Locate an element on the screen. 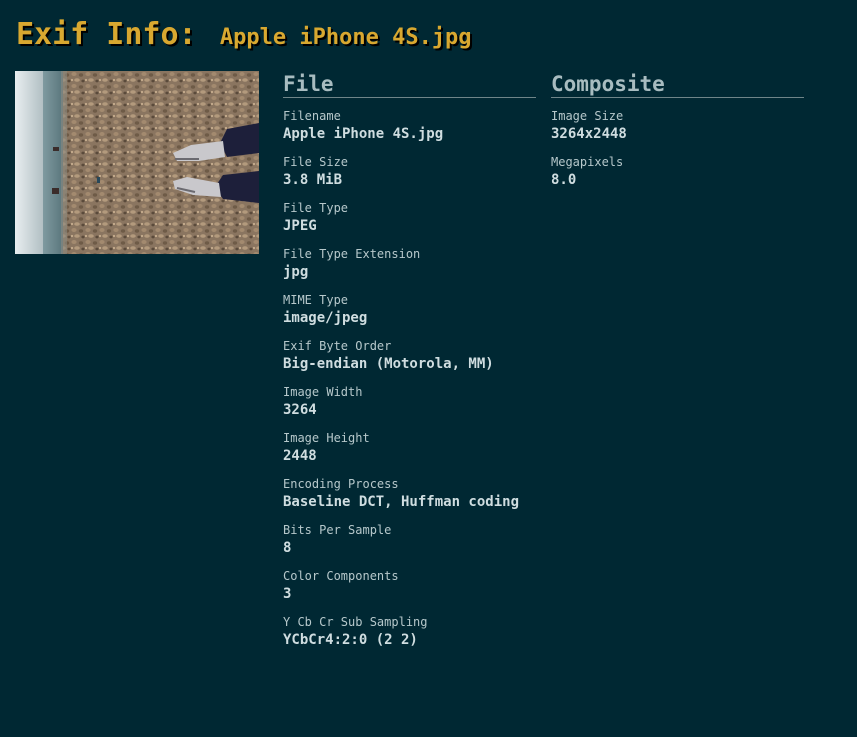 Image resolution: width=857 pixels, height=737 pixels. list-item: MIME Type image/jpeg is located at coordinates (409, 315).